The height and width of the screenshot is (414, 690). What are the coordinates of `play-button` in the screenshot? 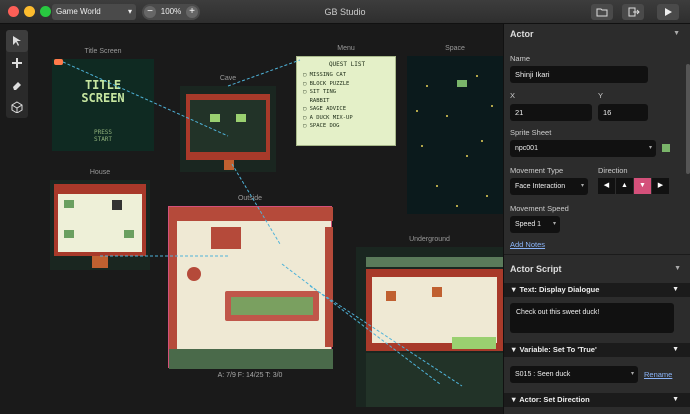 It's located at (668, 12).